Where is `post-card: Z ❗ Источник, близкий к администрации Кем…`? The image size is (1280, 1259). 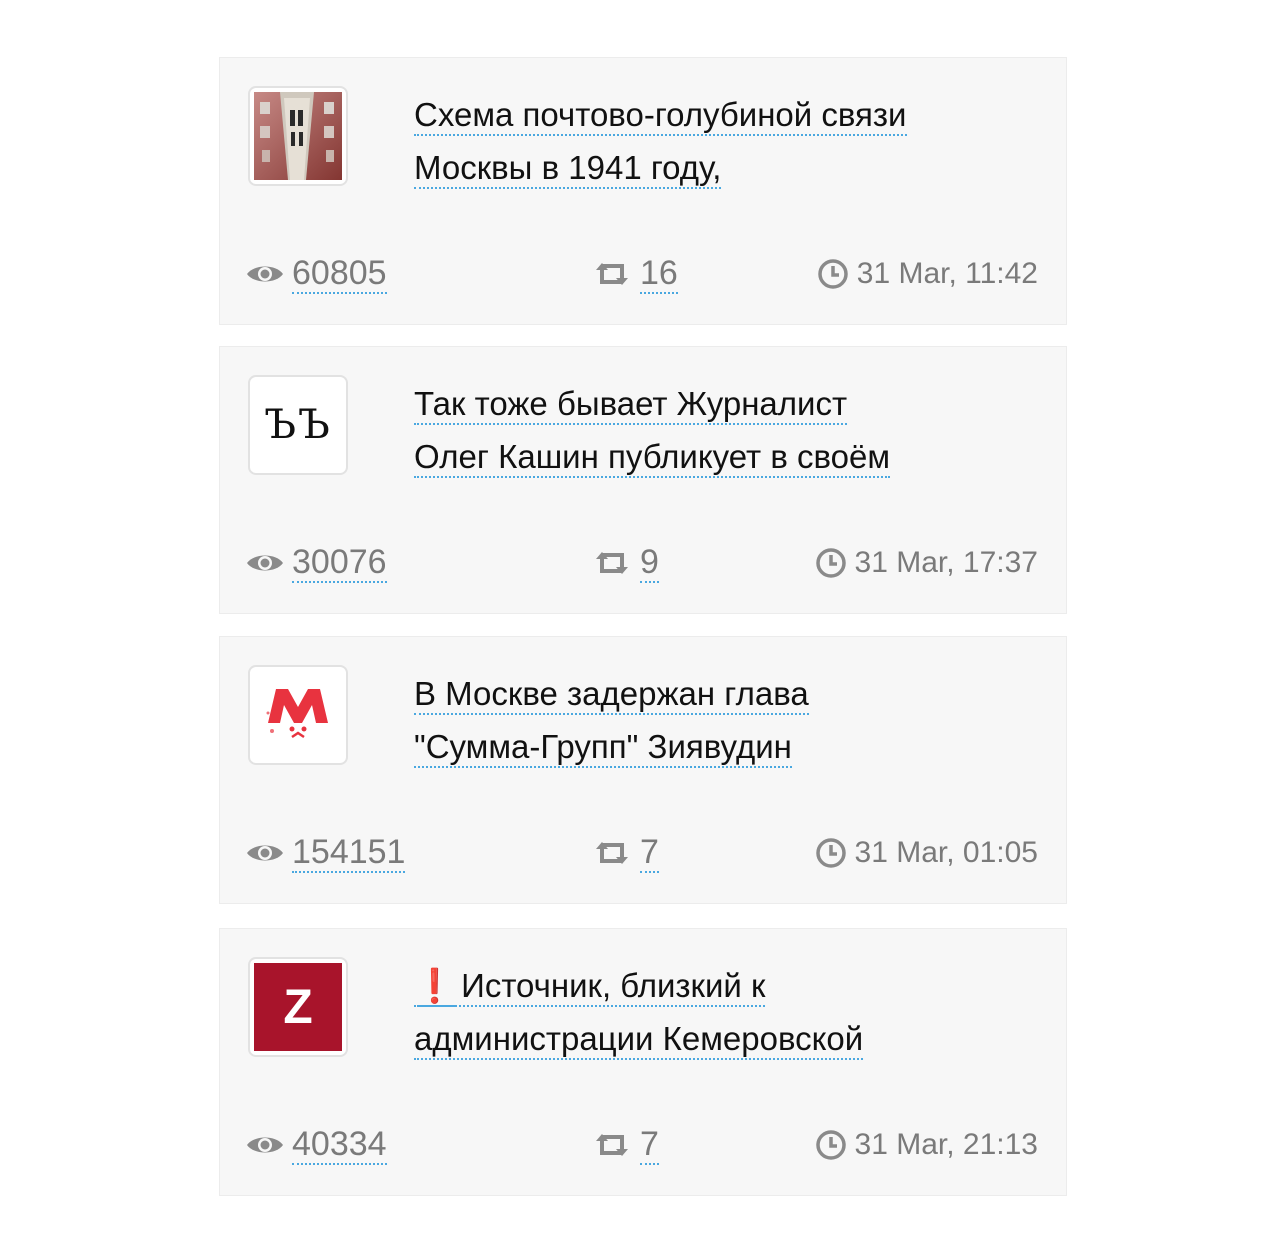
post-card: Z ❗ Источник, близкий к администрации Кем… is located at coordinates (643, 1062).